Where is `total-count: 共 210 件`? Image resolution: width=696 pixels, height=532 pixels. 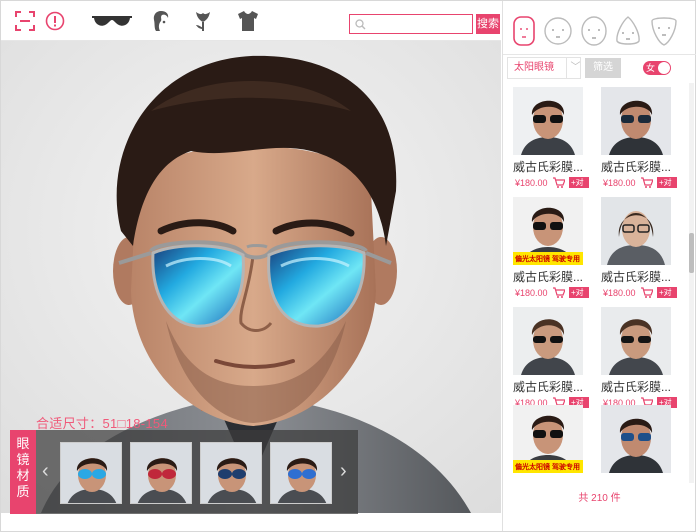
total-count: 共 210 件 is located at coordinates (599, 498).